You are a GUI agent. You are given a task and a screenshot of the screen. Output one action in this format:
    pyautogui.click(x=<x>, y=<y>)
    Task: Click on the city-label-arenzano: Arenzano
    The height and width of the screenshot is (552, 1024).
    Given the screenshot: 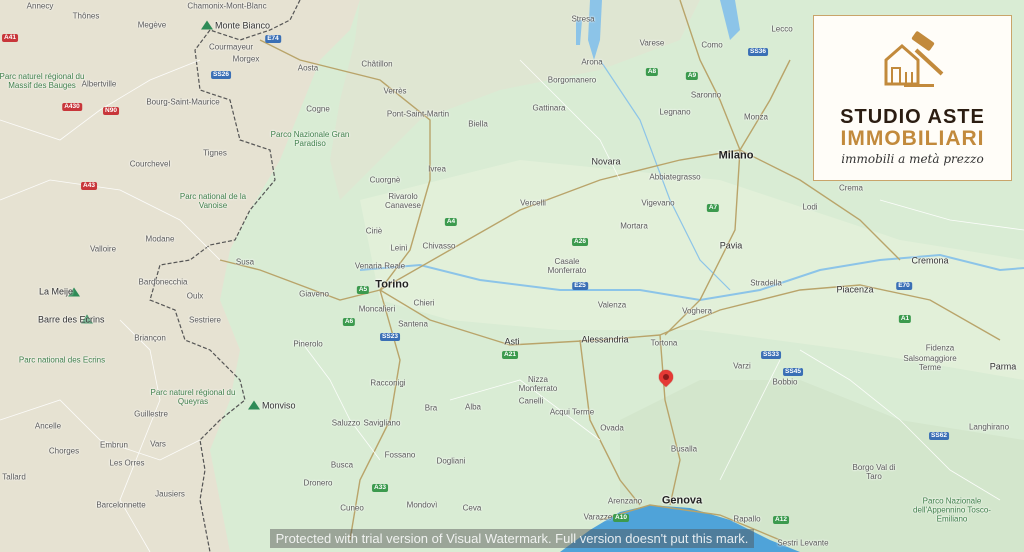 What is the action you would take?
    pyautogui.click(x=625, y=501)
    